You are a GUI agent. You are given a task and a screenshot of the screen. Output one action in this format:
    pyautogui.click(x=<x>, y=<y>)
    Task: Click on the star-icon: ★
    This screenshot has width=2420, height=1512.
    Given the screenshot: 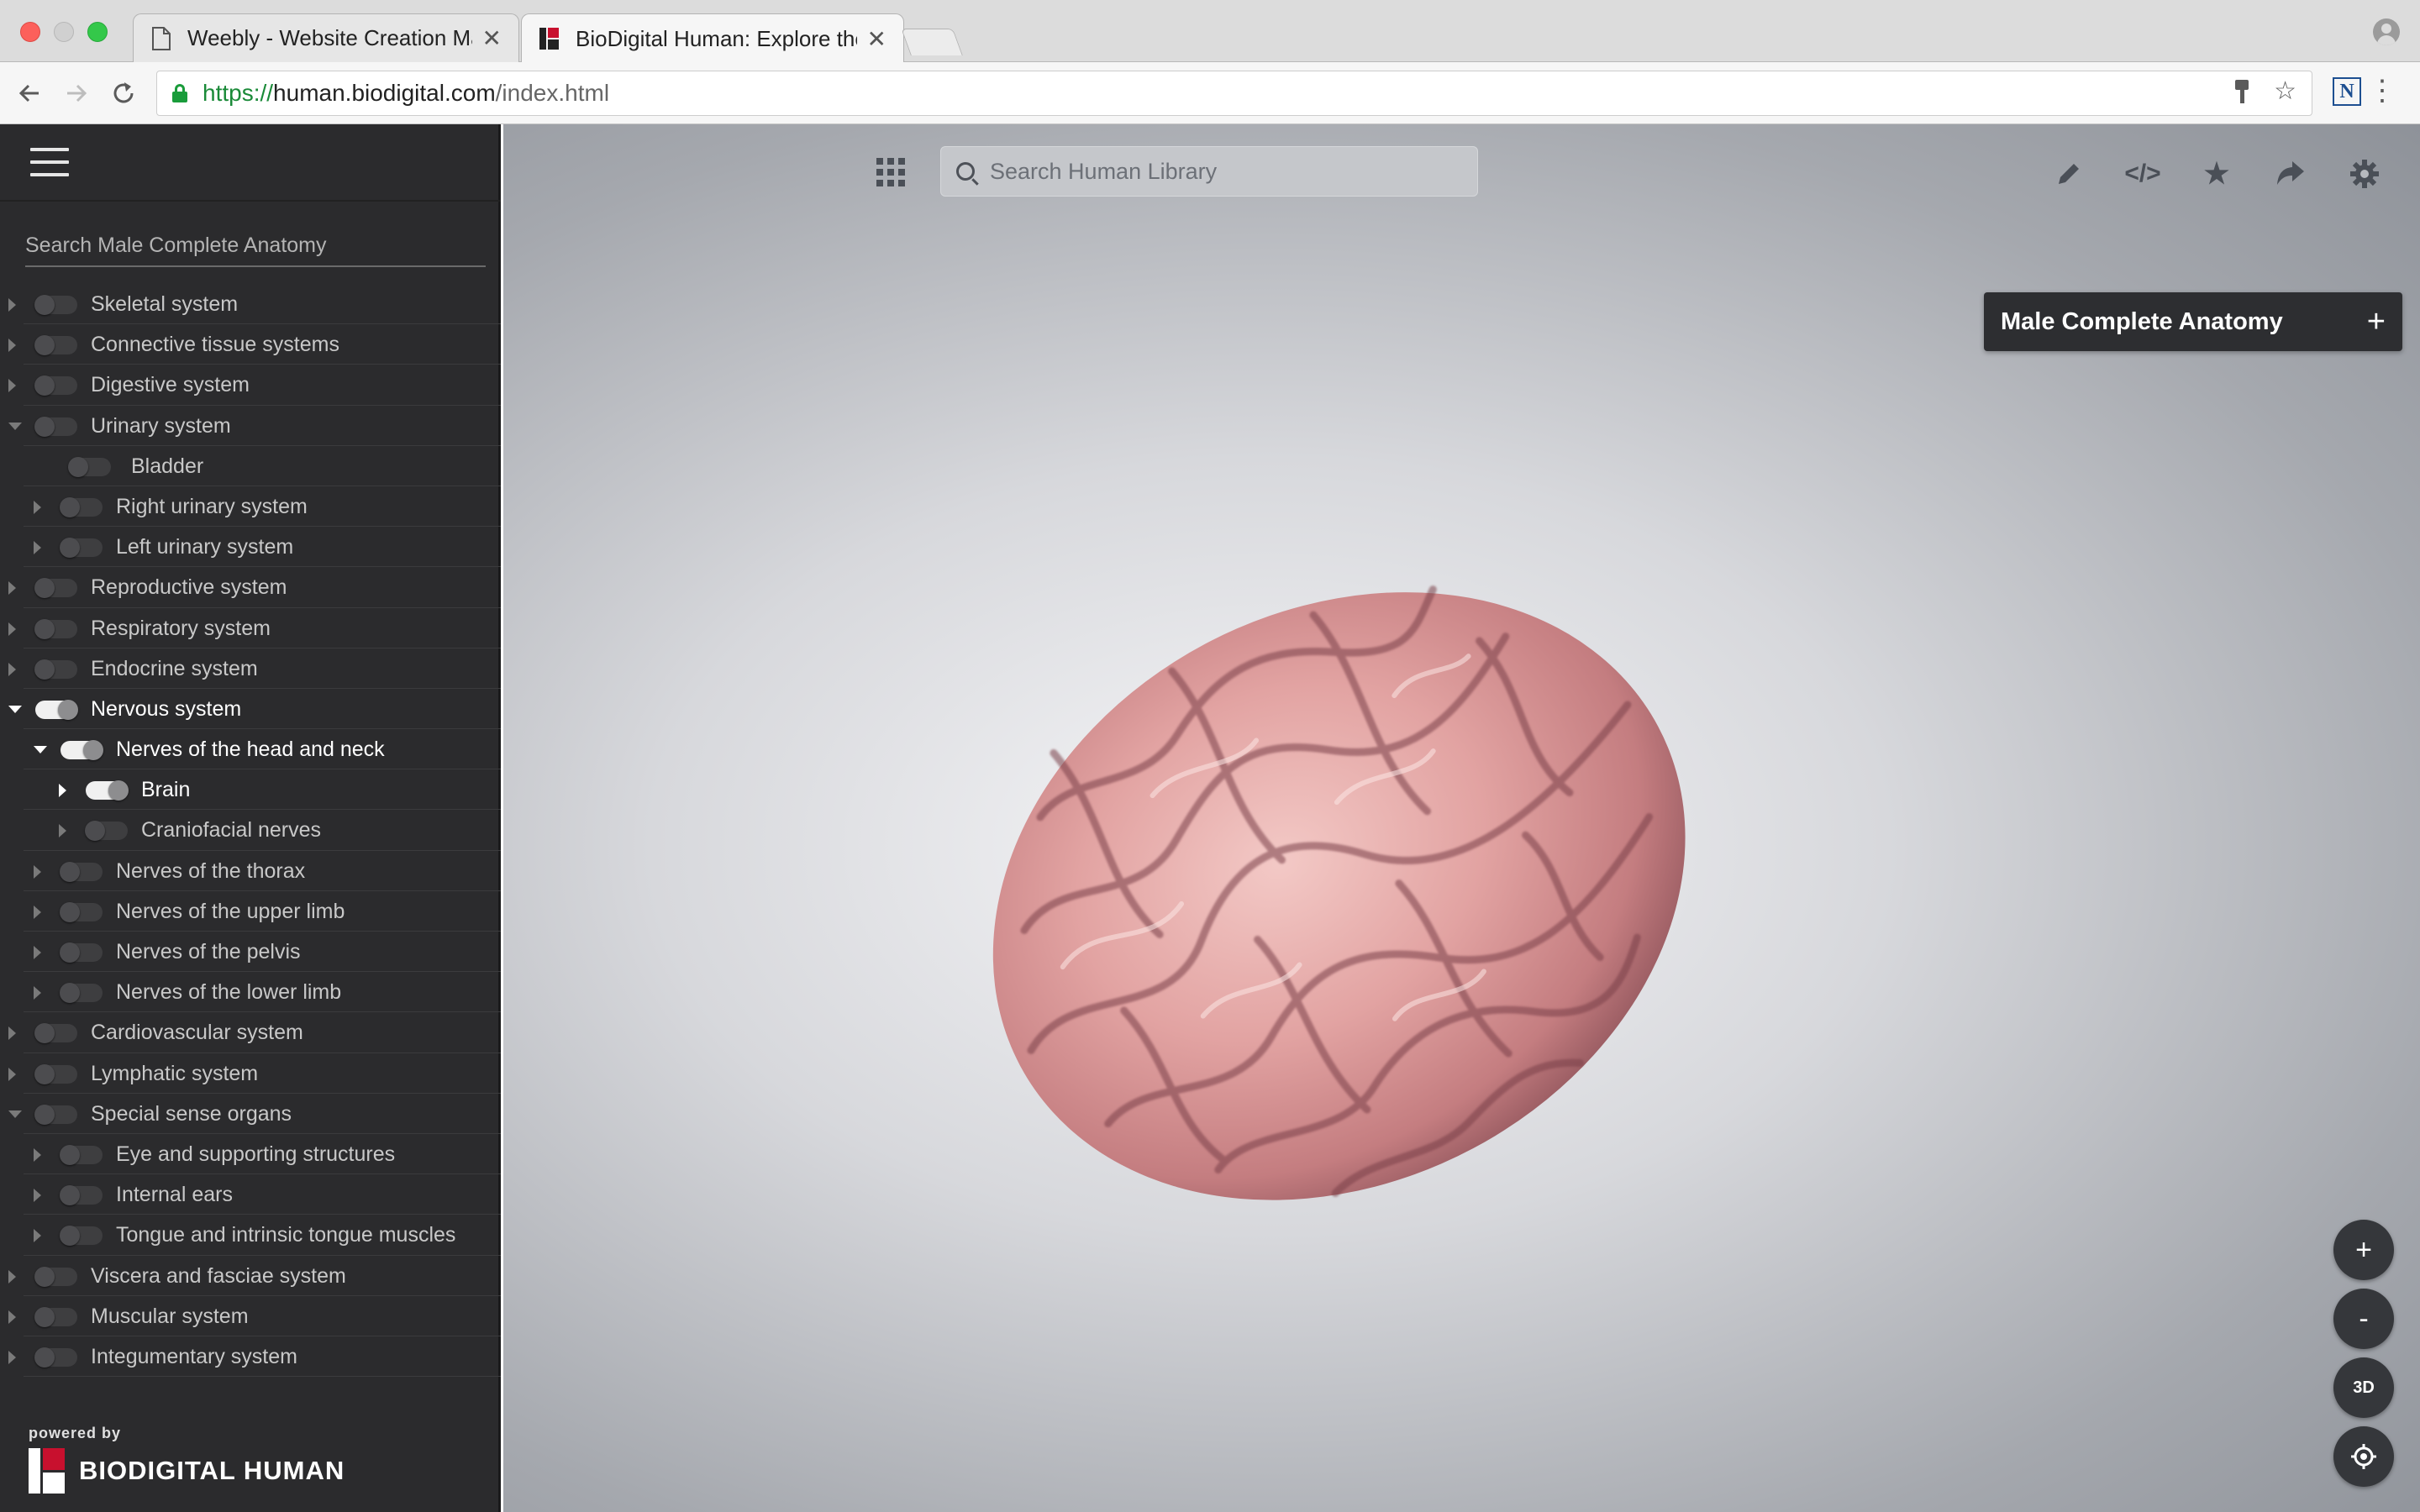 What is the action you would take?
    pyautogui.click(x=2216, y=174)
    